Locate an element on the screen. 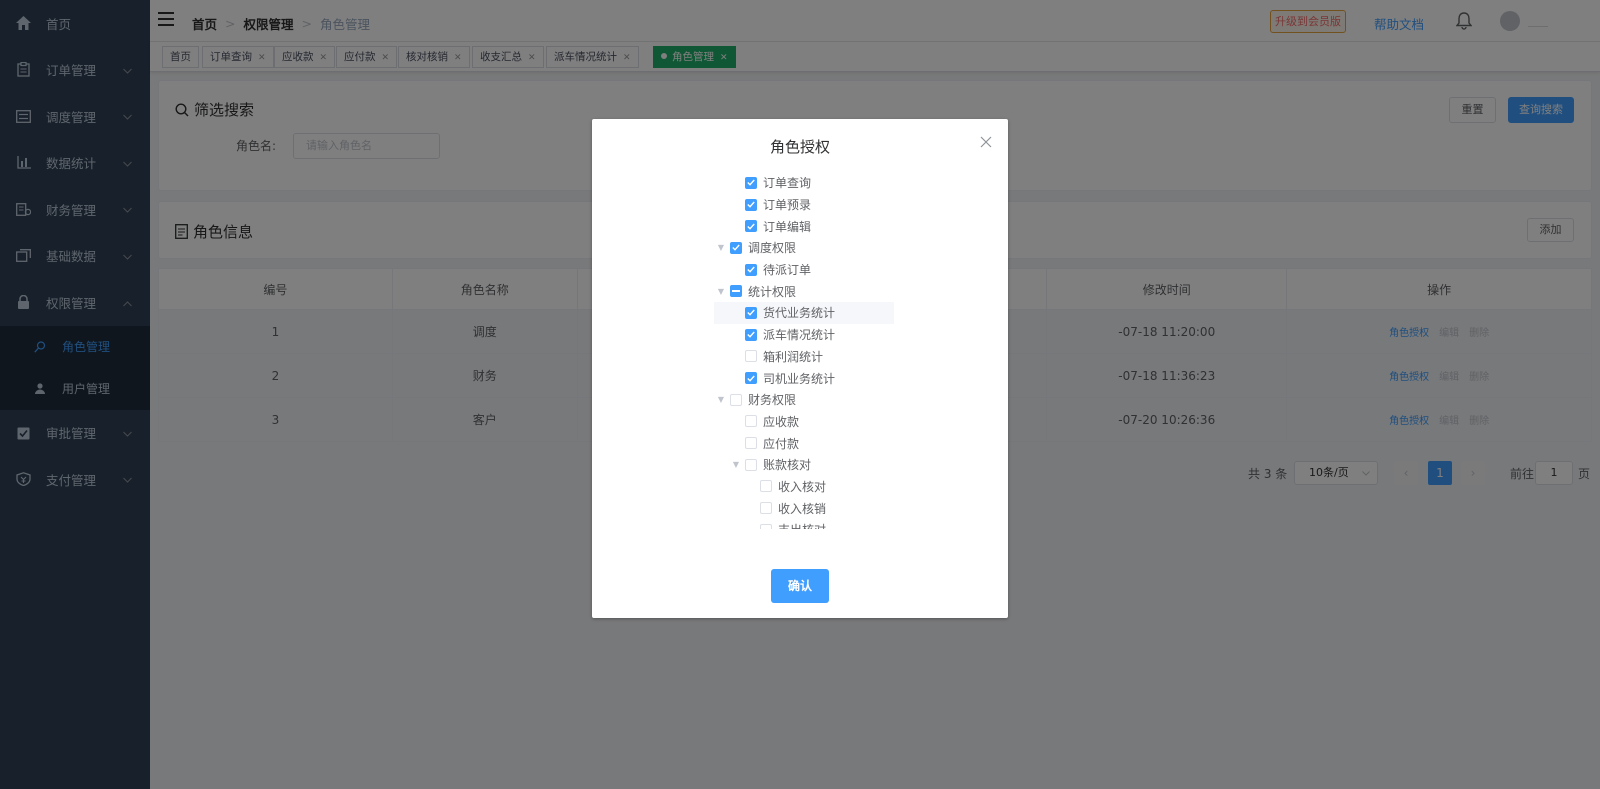 This screenshot has height=789, width=1600. tree-node: 订单预录 is located at coordinates (804, 205).